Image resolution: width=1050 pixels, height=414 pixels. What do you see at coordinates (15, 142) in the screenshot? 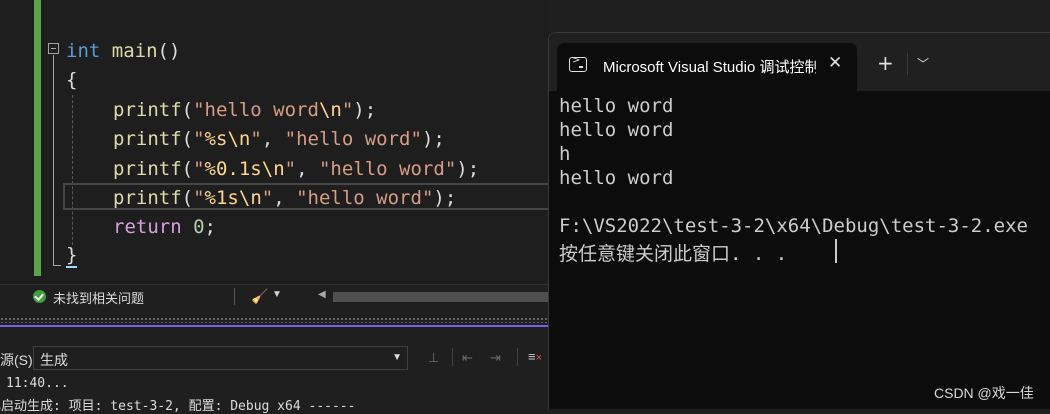
I see `editor-margin` at bounding box center [15, 142].